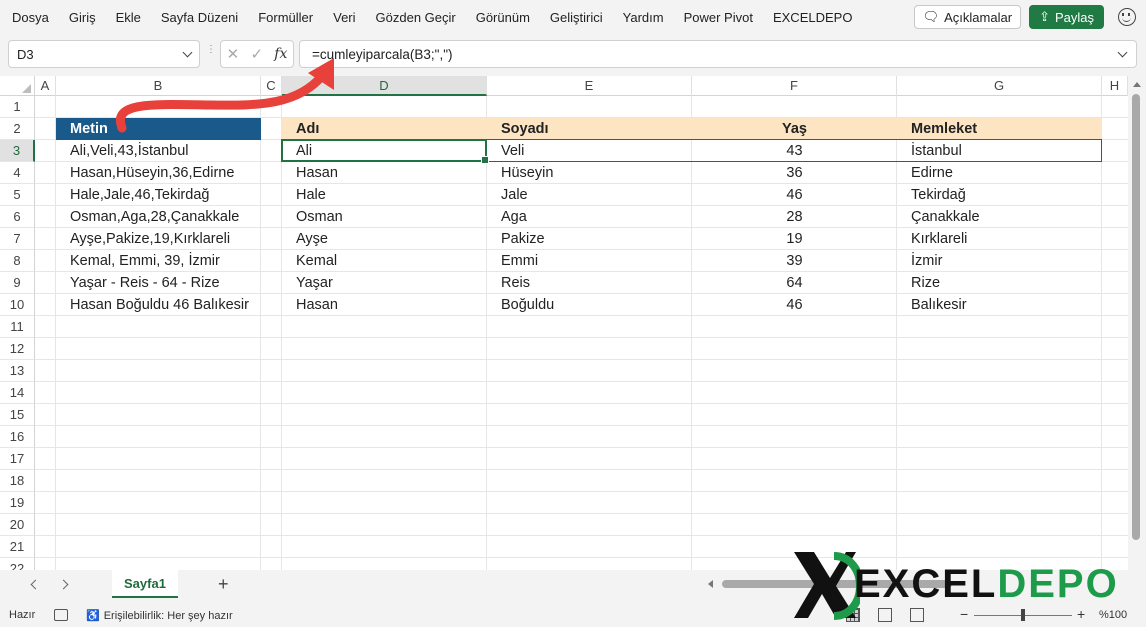 This screenshot has width=1146, height=627. Describe the element at coordinates (17, 564) in the screenshot. I see `row-header-22: 22` at that location.